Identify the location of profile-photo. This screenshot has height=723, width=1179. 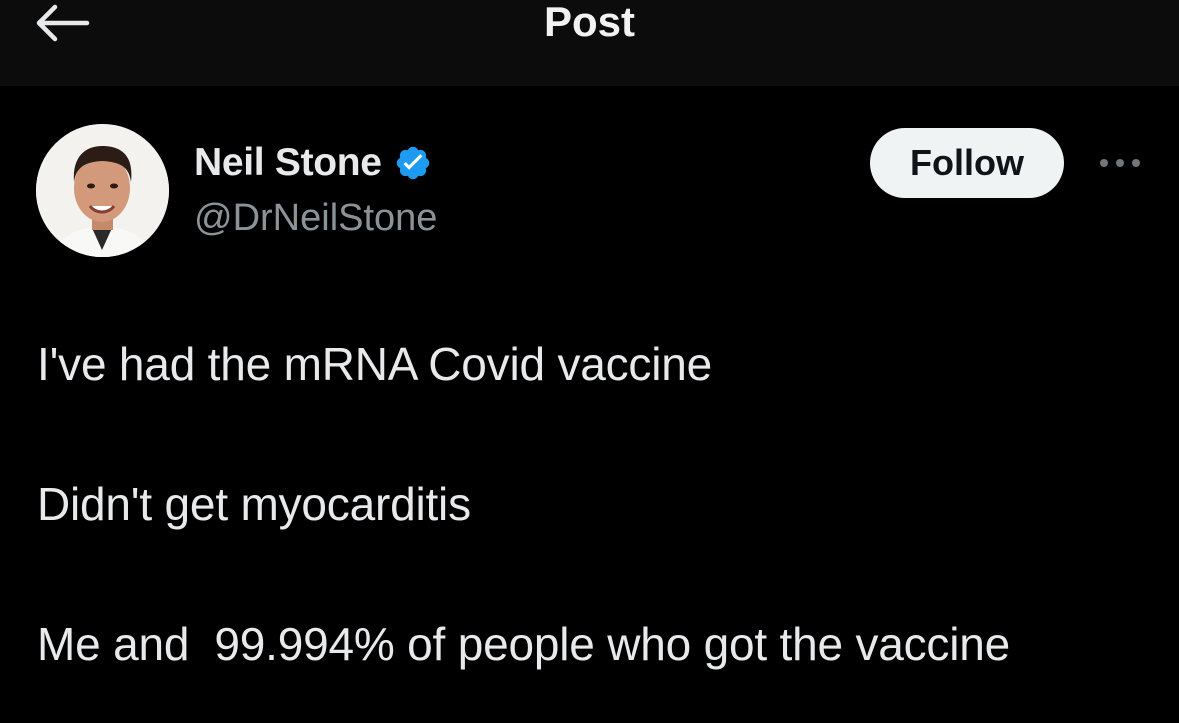
(102, 190).